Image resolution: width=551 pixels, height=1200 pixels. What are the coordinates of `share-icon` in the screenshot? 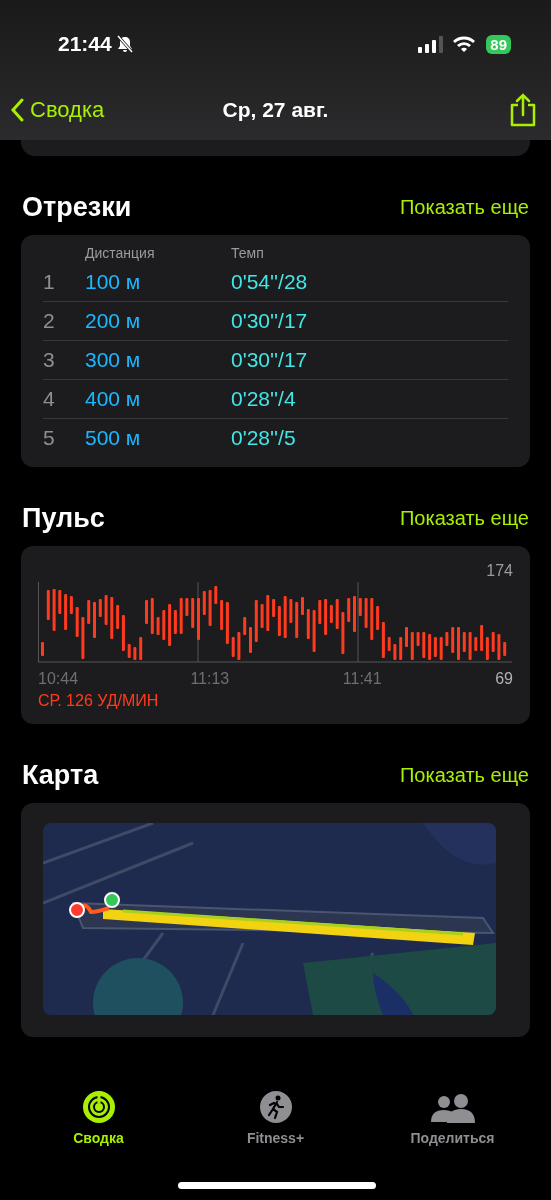 It's located at (523, 110).